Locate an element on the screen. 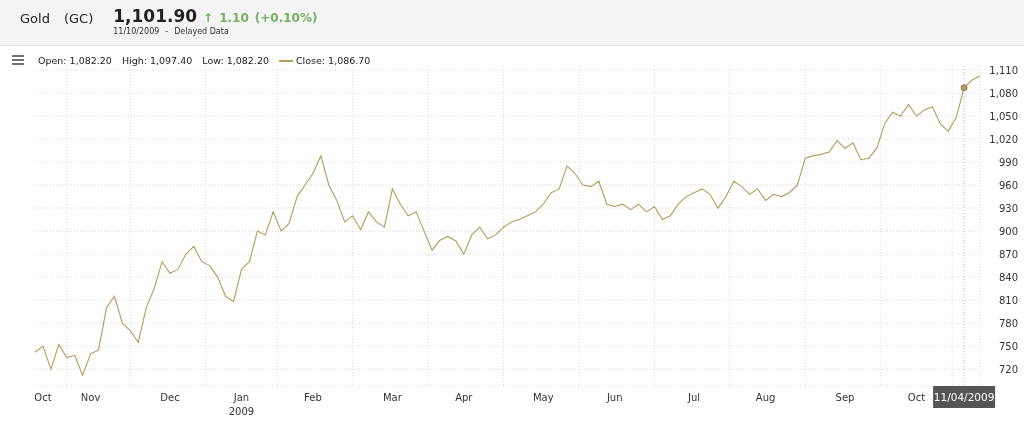 The height and width of the screenshot is (426, 1024). y-axis-label: 810 is located at coordinates (1008, 301).